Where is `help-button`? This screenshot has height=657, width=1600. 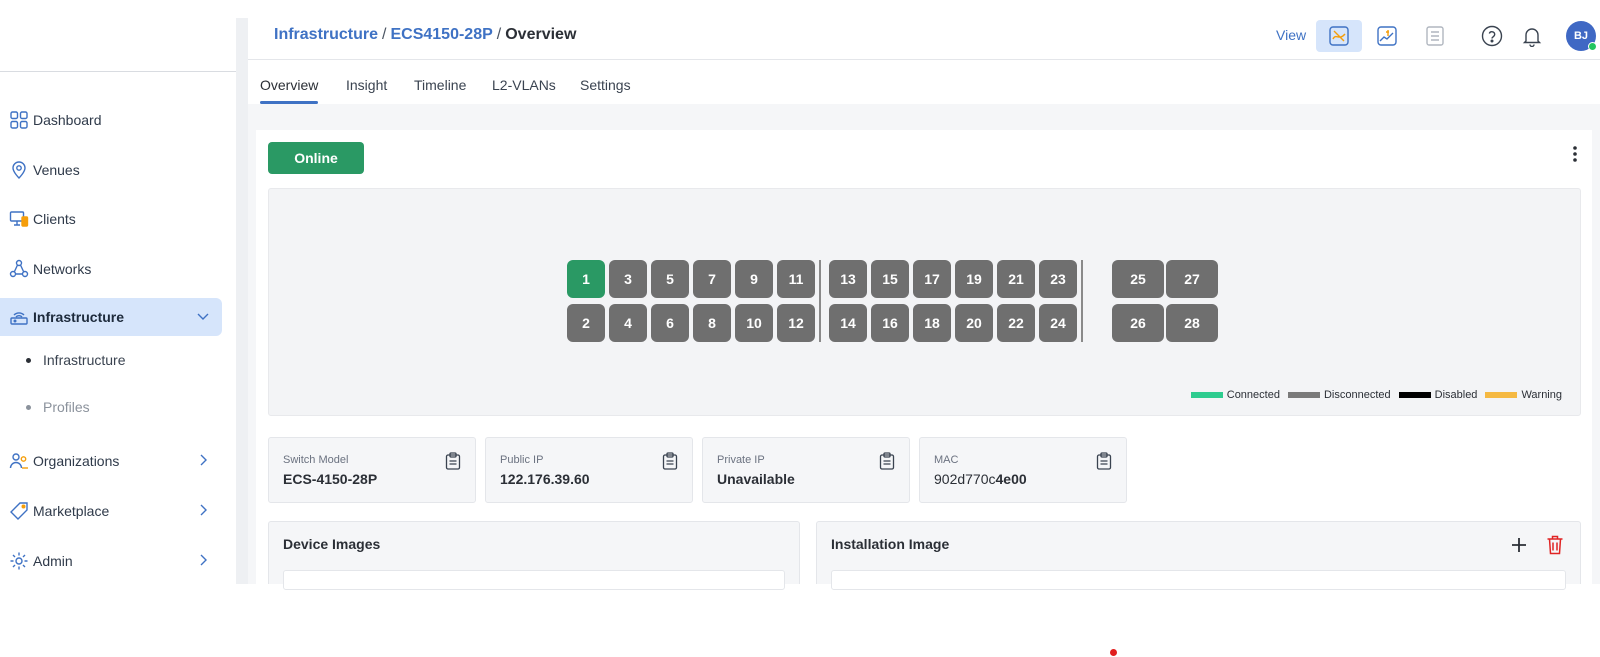
help-button is located at coordinates (1492, 36).